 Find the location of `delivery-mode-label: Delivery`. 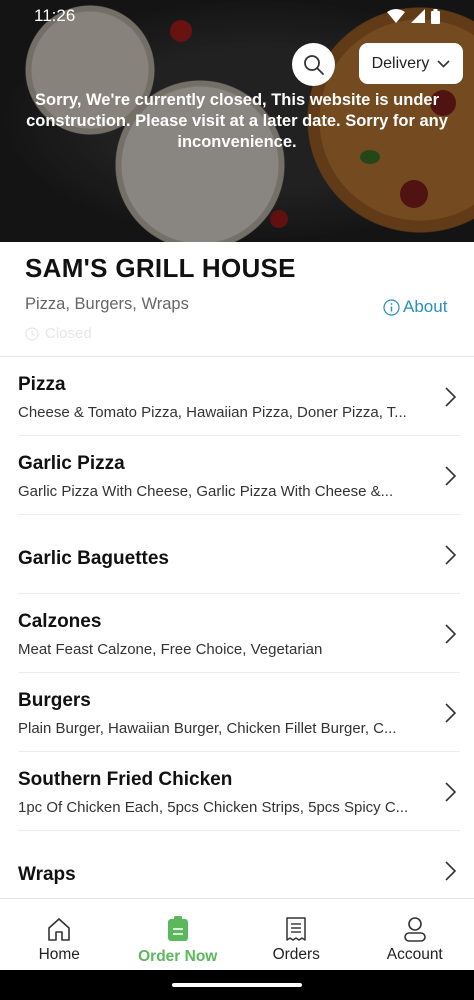

delivery-mode-label: Delivery is located at coordinates (400, 63).